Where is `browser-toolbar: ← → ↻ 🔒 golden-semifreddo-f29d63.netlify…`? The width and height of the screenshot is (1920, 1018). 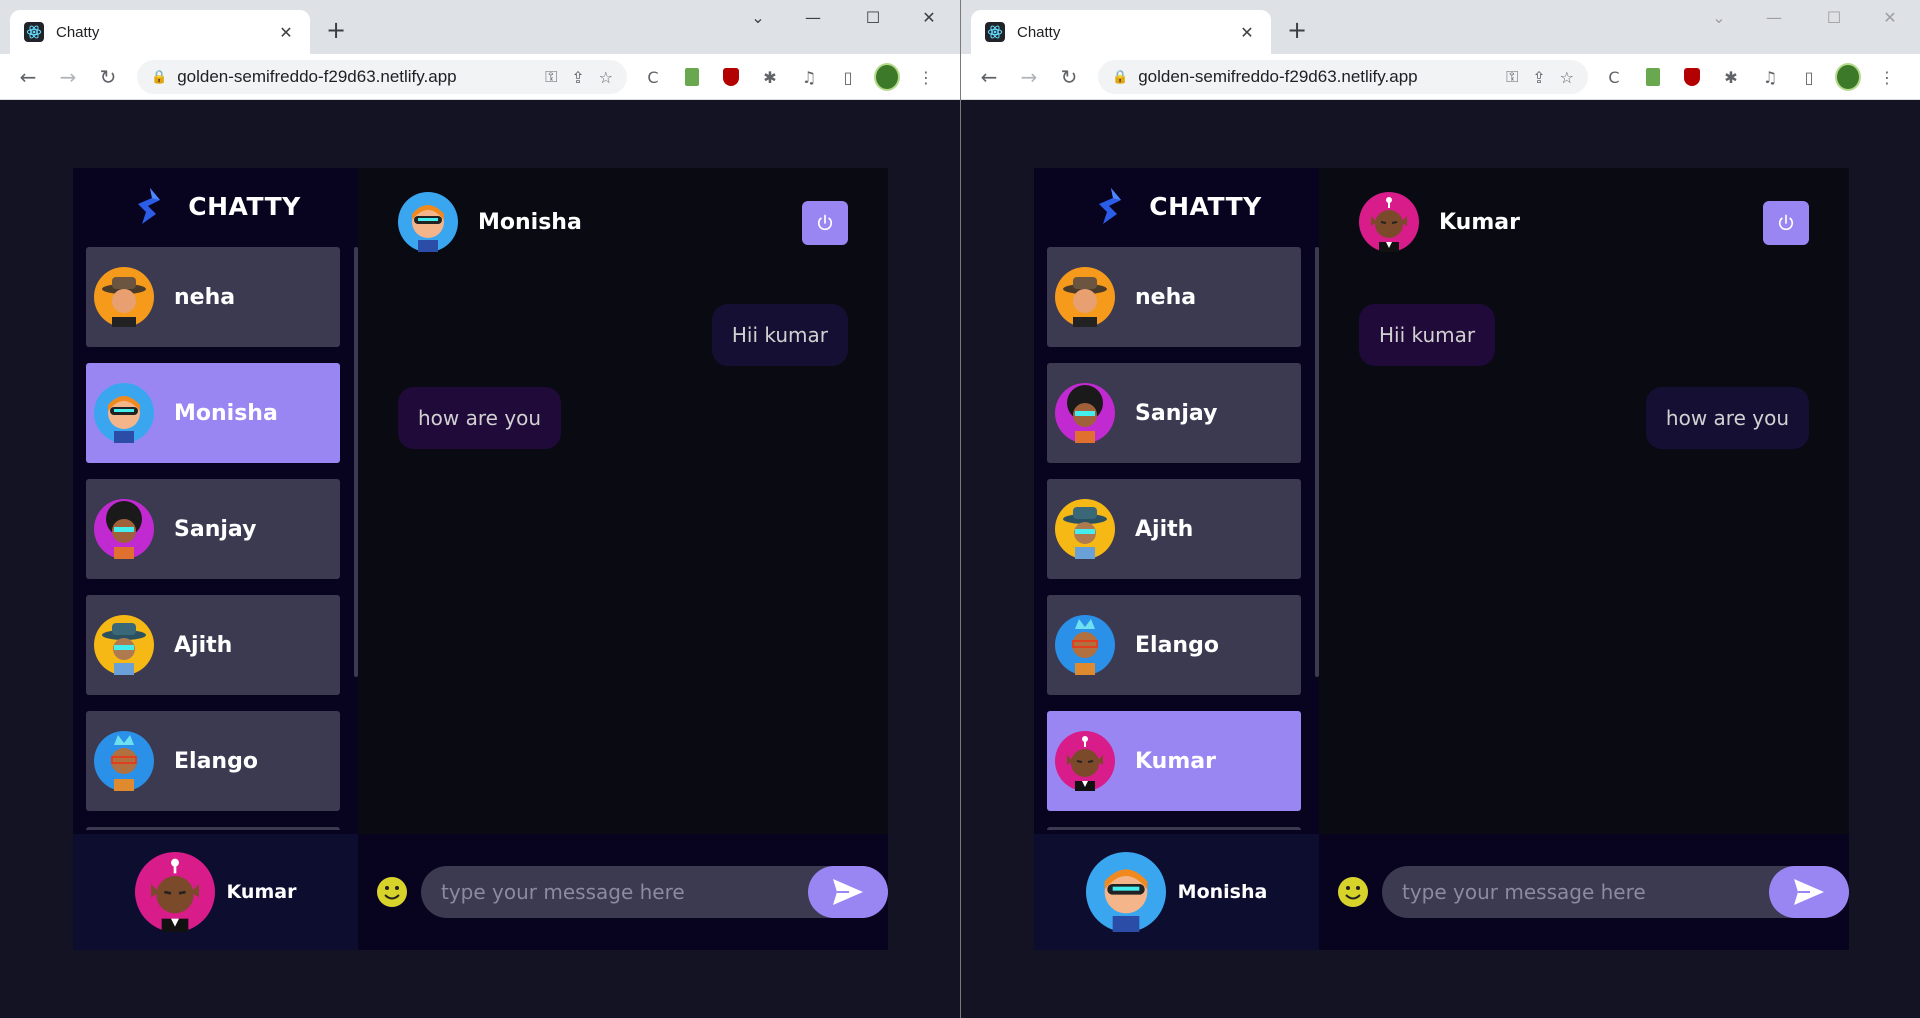
browser-toolbar: ← → ↻ 🔒 golden-semifreddo-f29d63.netlify… is located at coordinates (1440, 77).